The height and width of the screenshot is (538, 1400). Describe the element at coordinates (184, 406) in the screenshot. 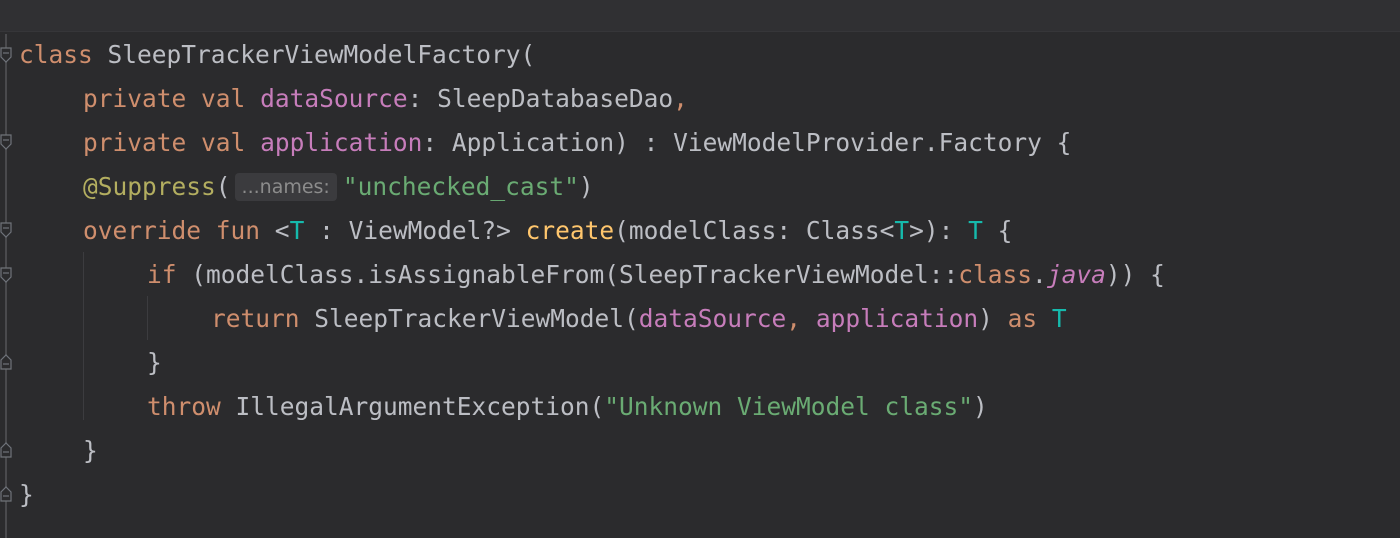

I see `code-token: throw` at that location.